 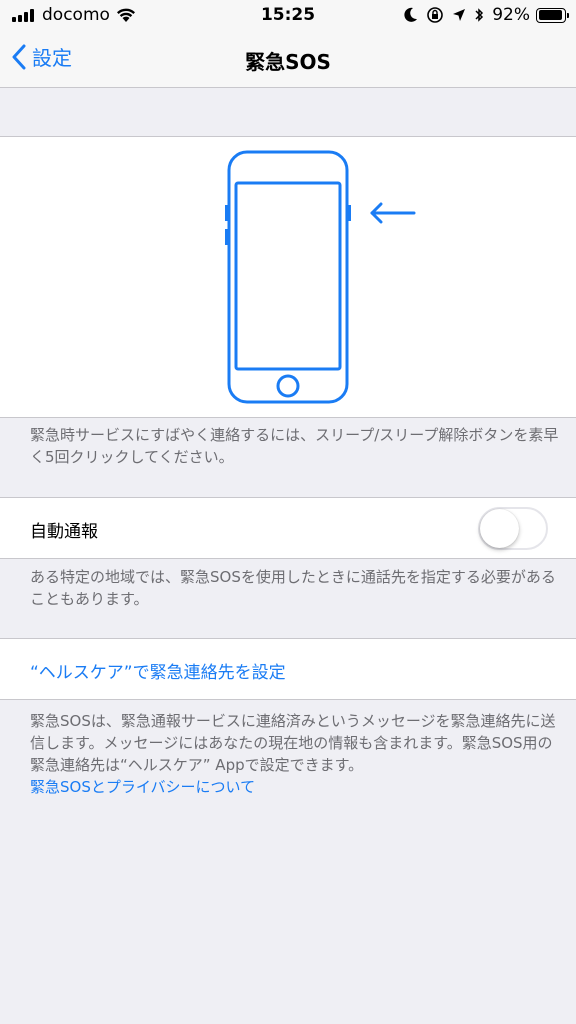 I want to click on privacy-link: 緊急SOSとプライバシーについて, so click(x=295, y=787).